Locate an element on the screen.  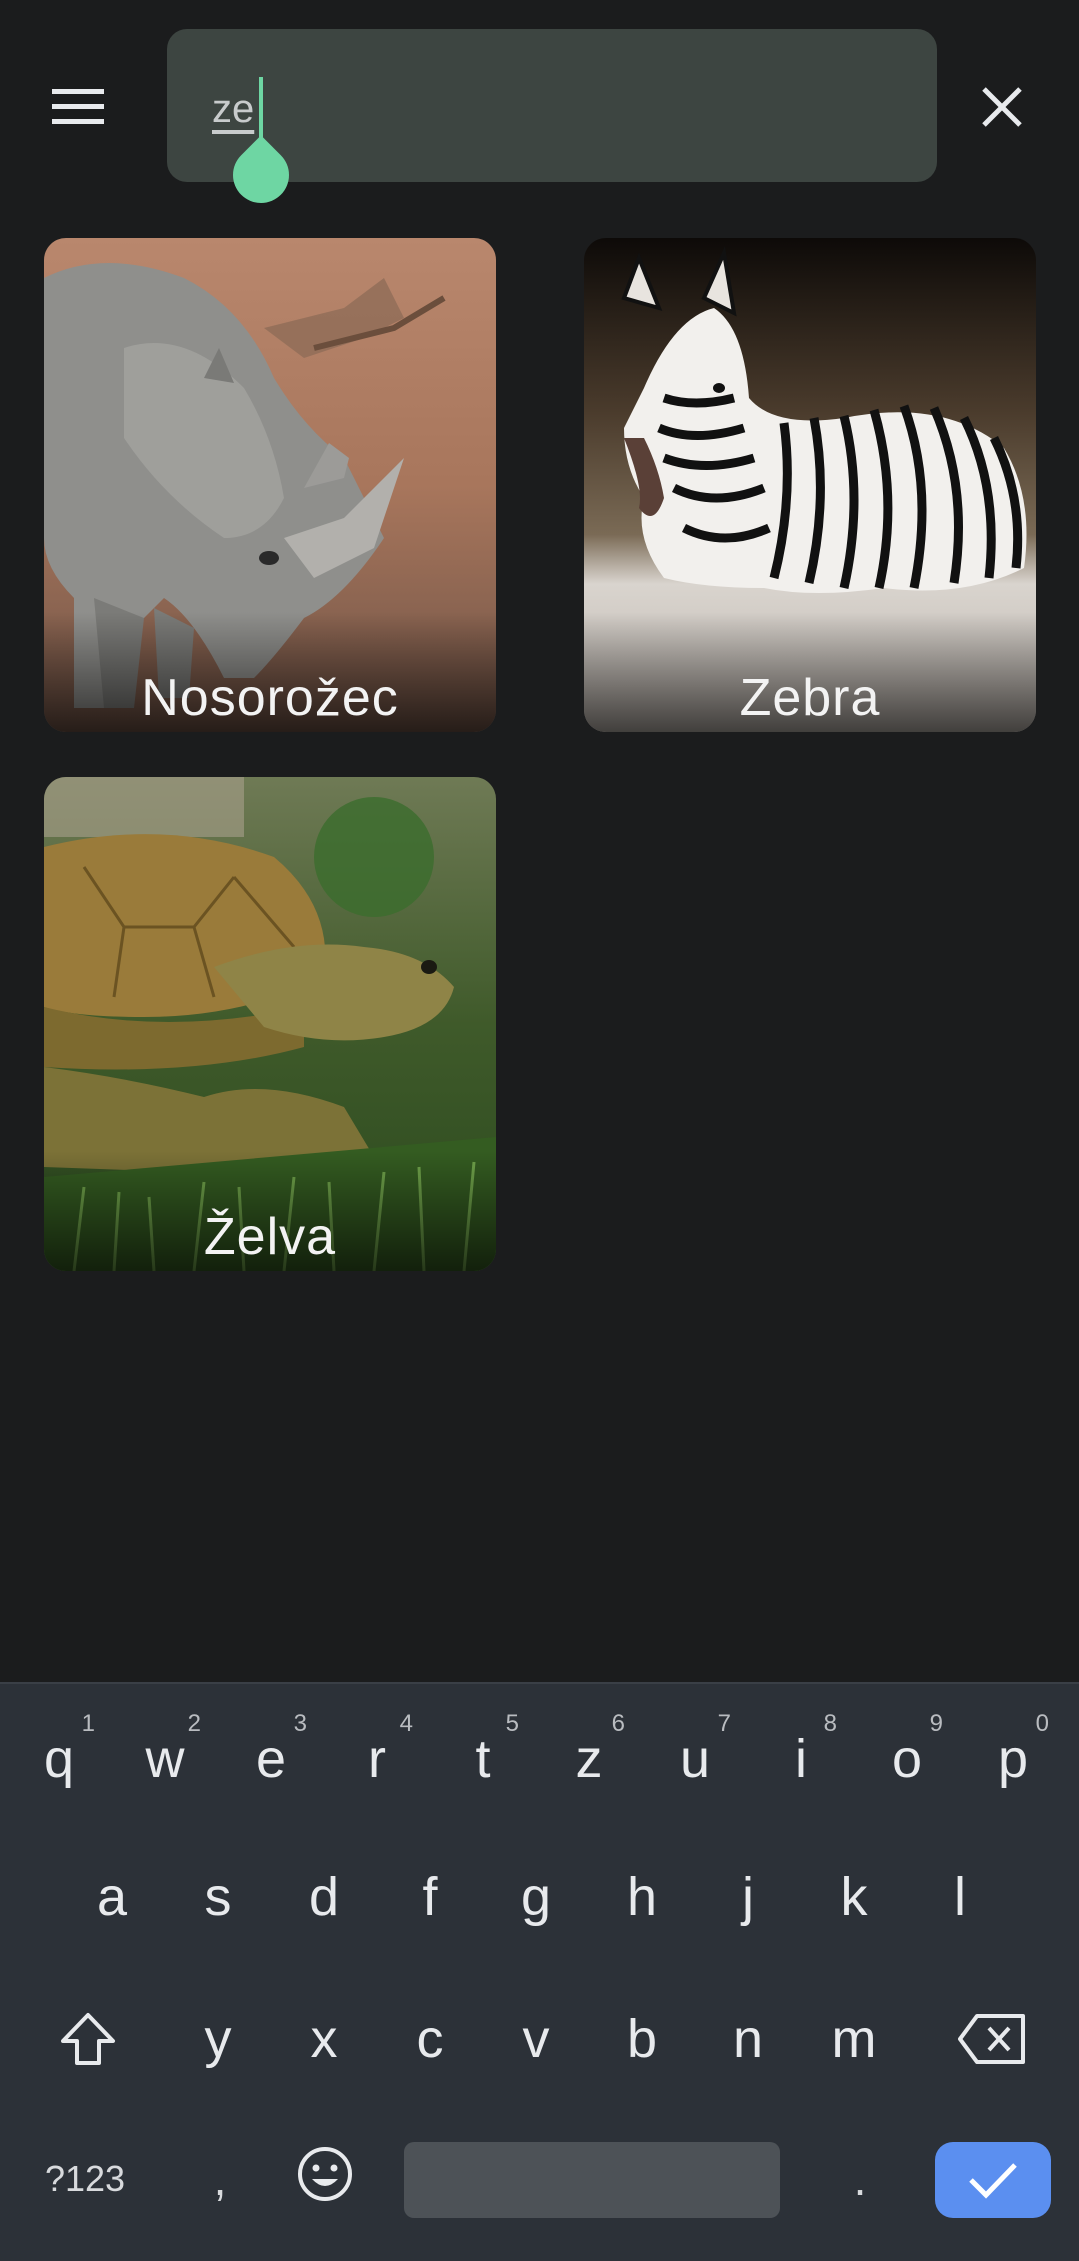
key-o: o9 is located at coordinates (907, 1759).